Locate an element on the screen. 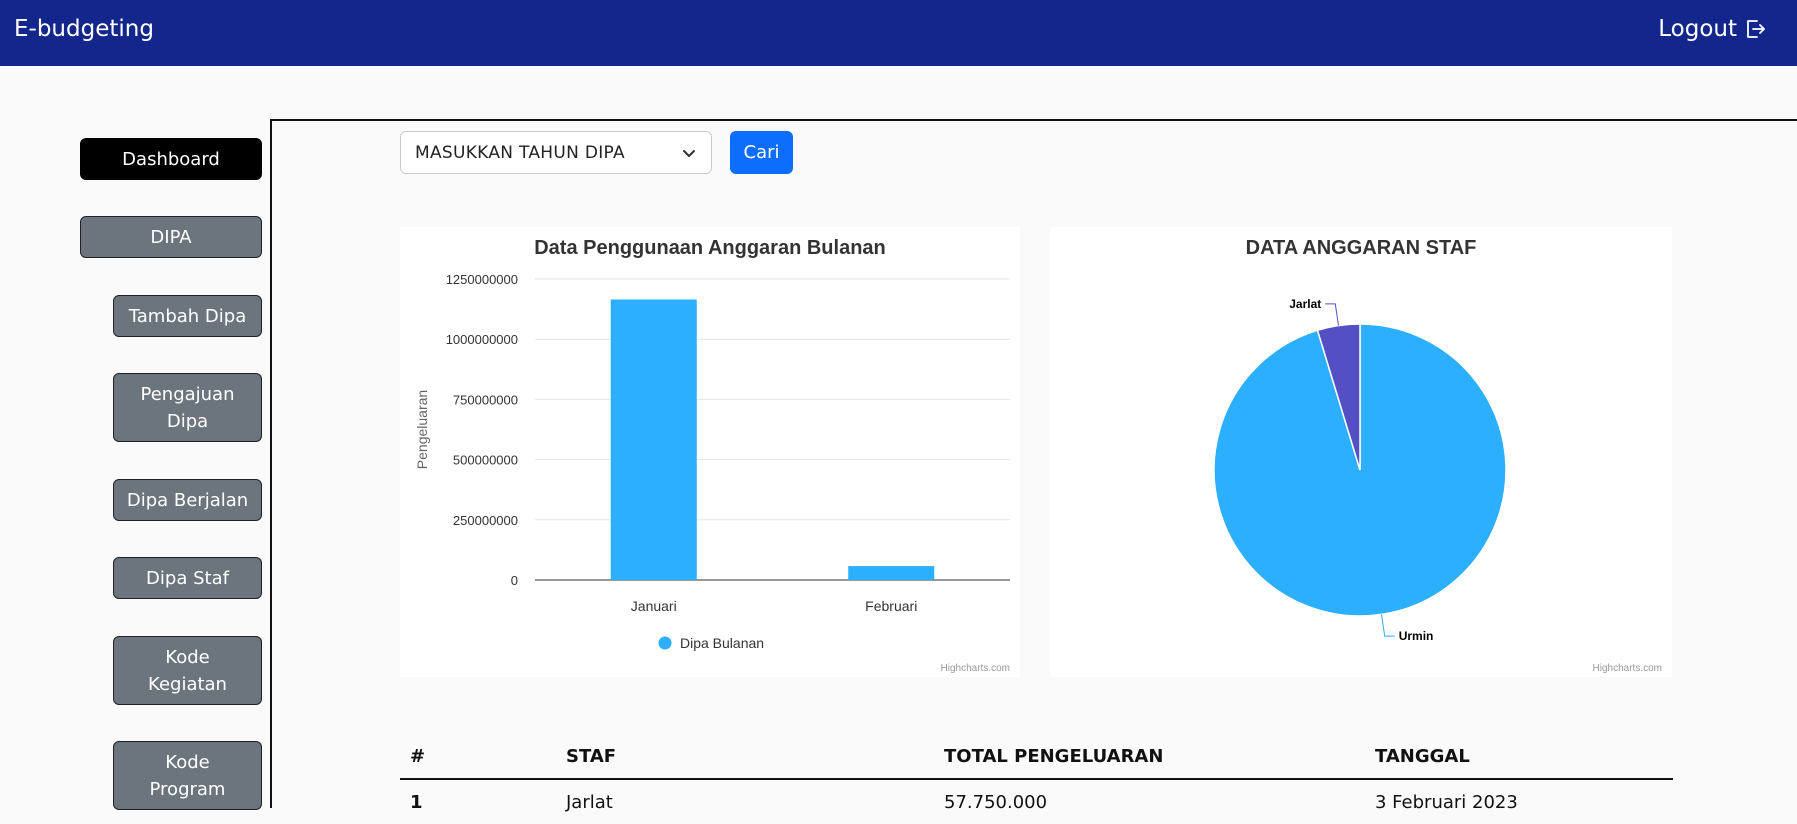  y-tick-label: 1250000000 is located at coordinates (482, 279).